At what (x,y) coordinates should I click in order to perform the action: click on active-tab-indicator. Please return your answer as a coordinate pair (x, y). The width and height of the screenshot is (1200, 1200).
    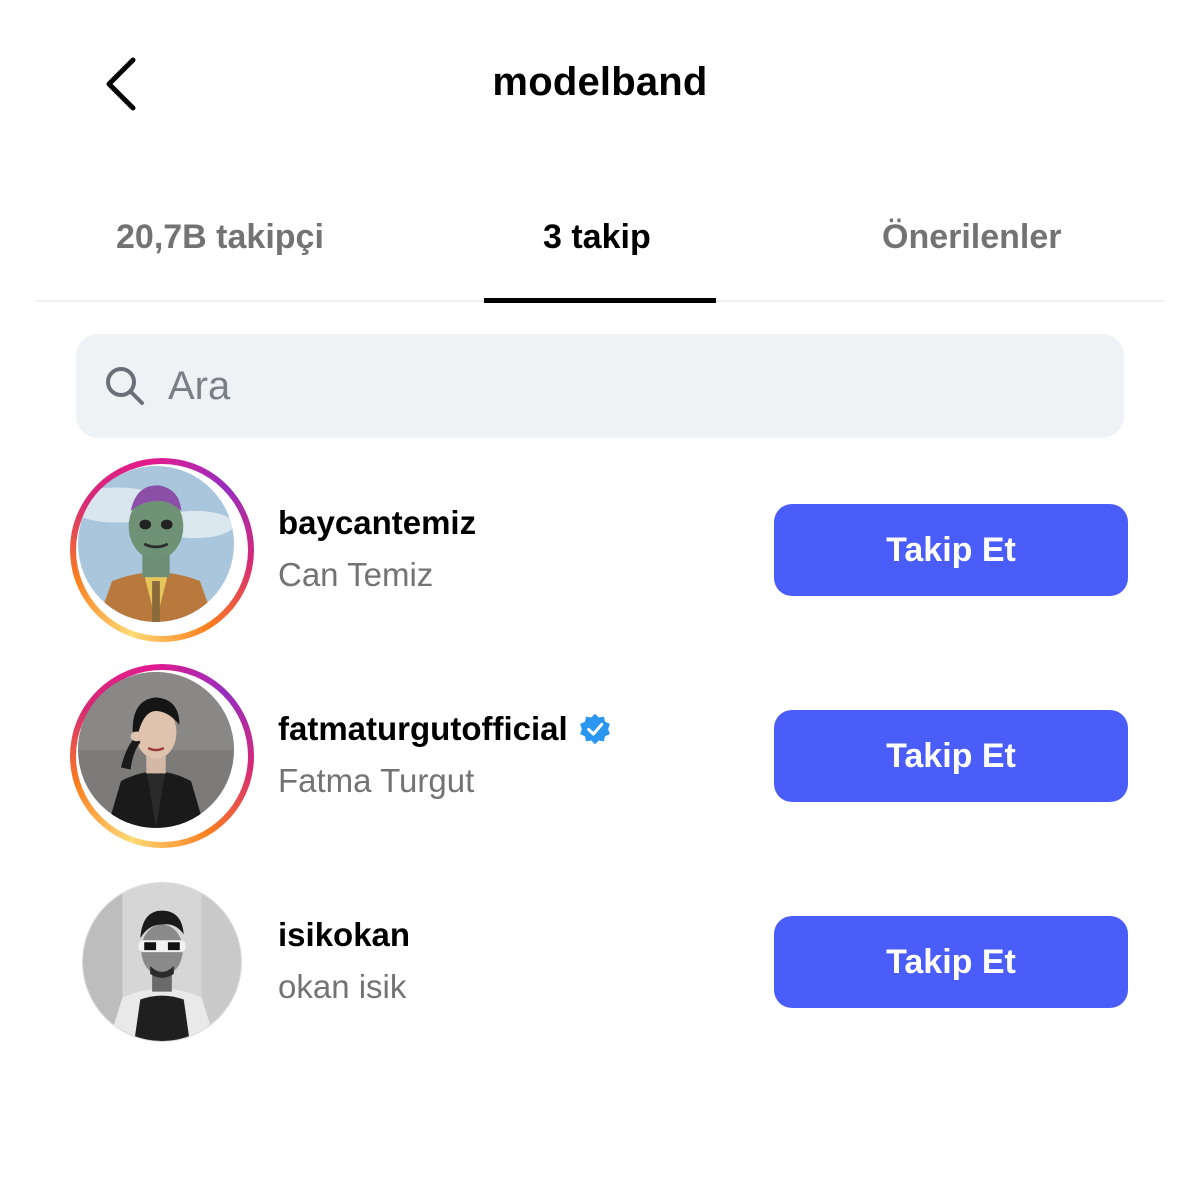
    Looking at the image, I should click on (600, 300).